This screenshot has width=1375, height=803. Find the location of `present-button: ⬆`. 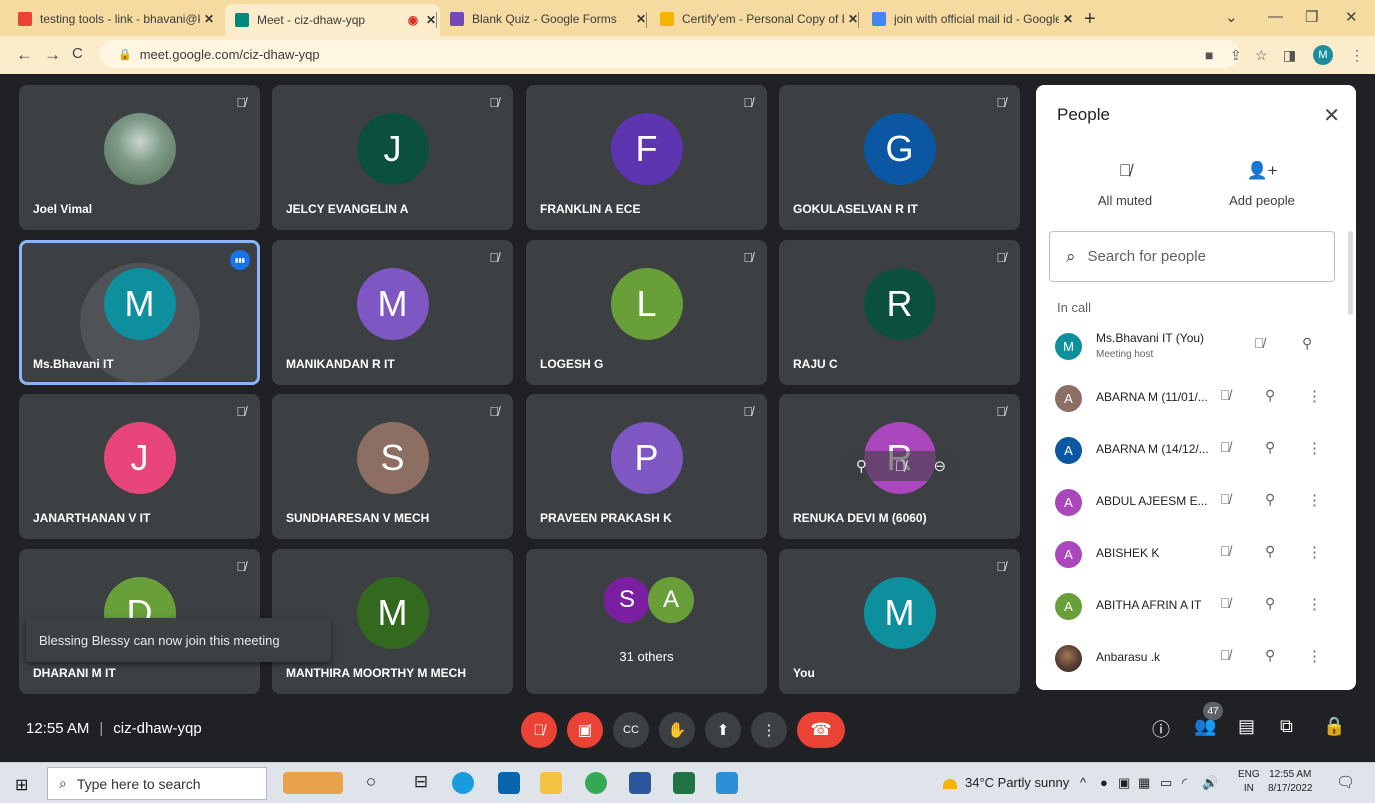

present-button: ⬆ is located at coordinates (723, 730).